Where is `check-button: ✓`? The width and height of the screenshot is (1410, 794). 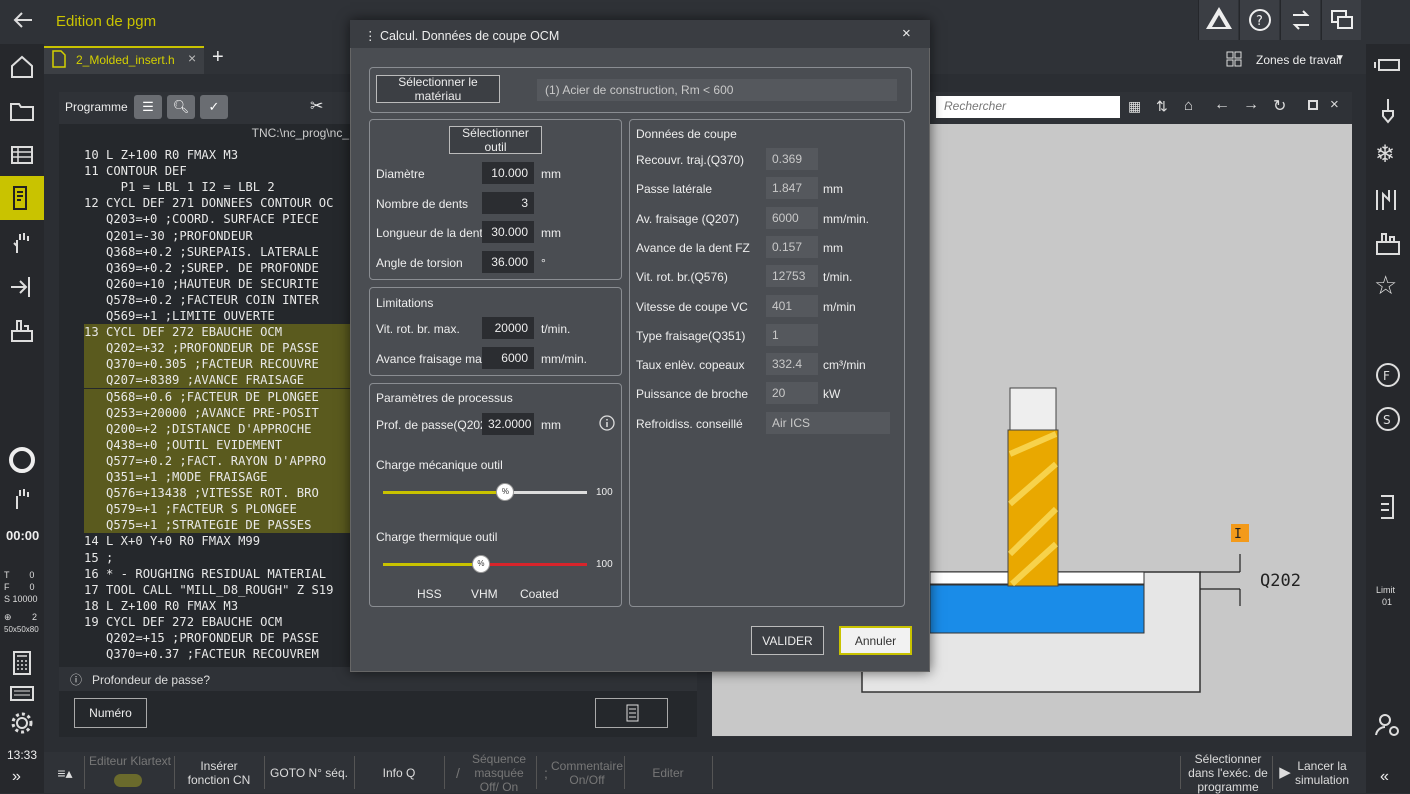
check-button: ✓ is located at coordinates (214, 107).